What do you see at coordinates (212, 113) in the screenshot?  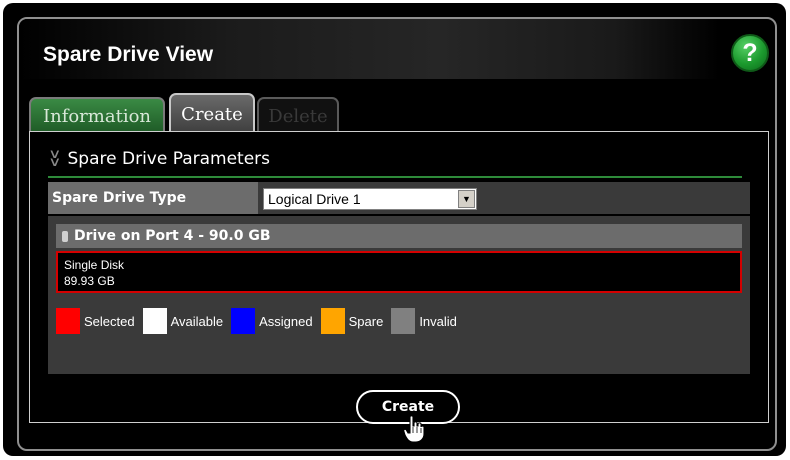 I see `tab-create: Create` at bounding box center [212, 113].